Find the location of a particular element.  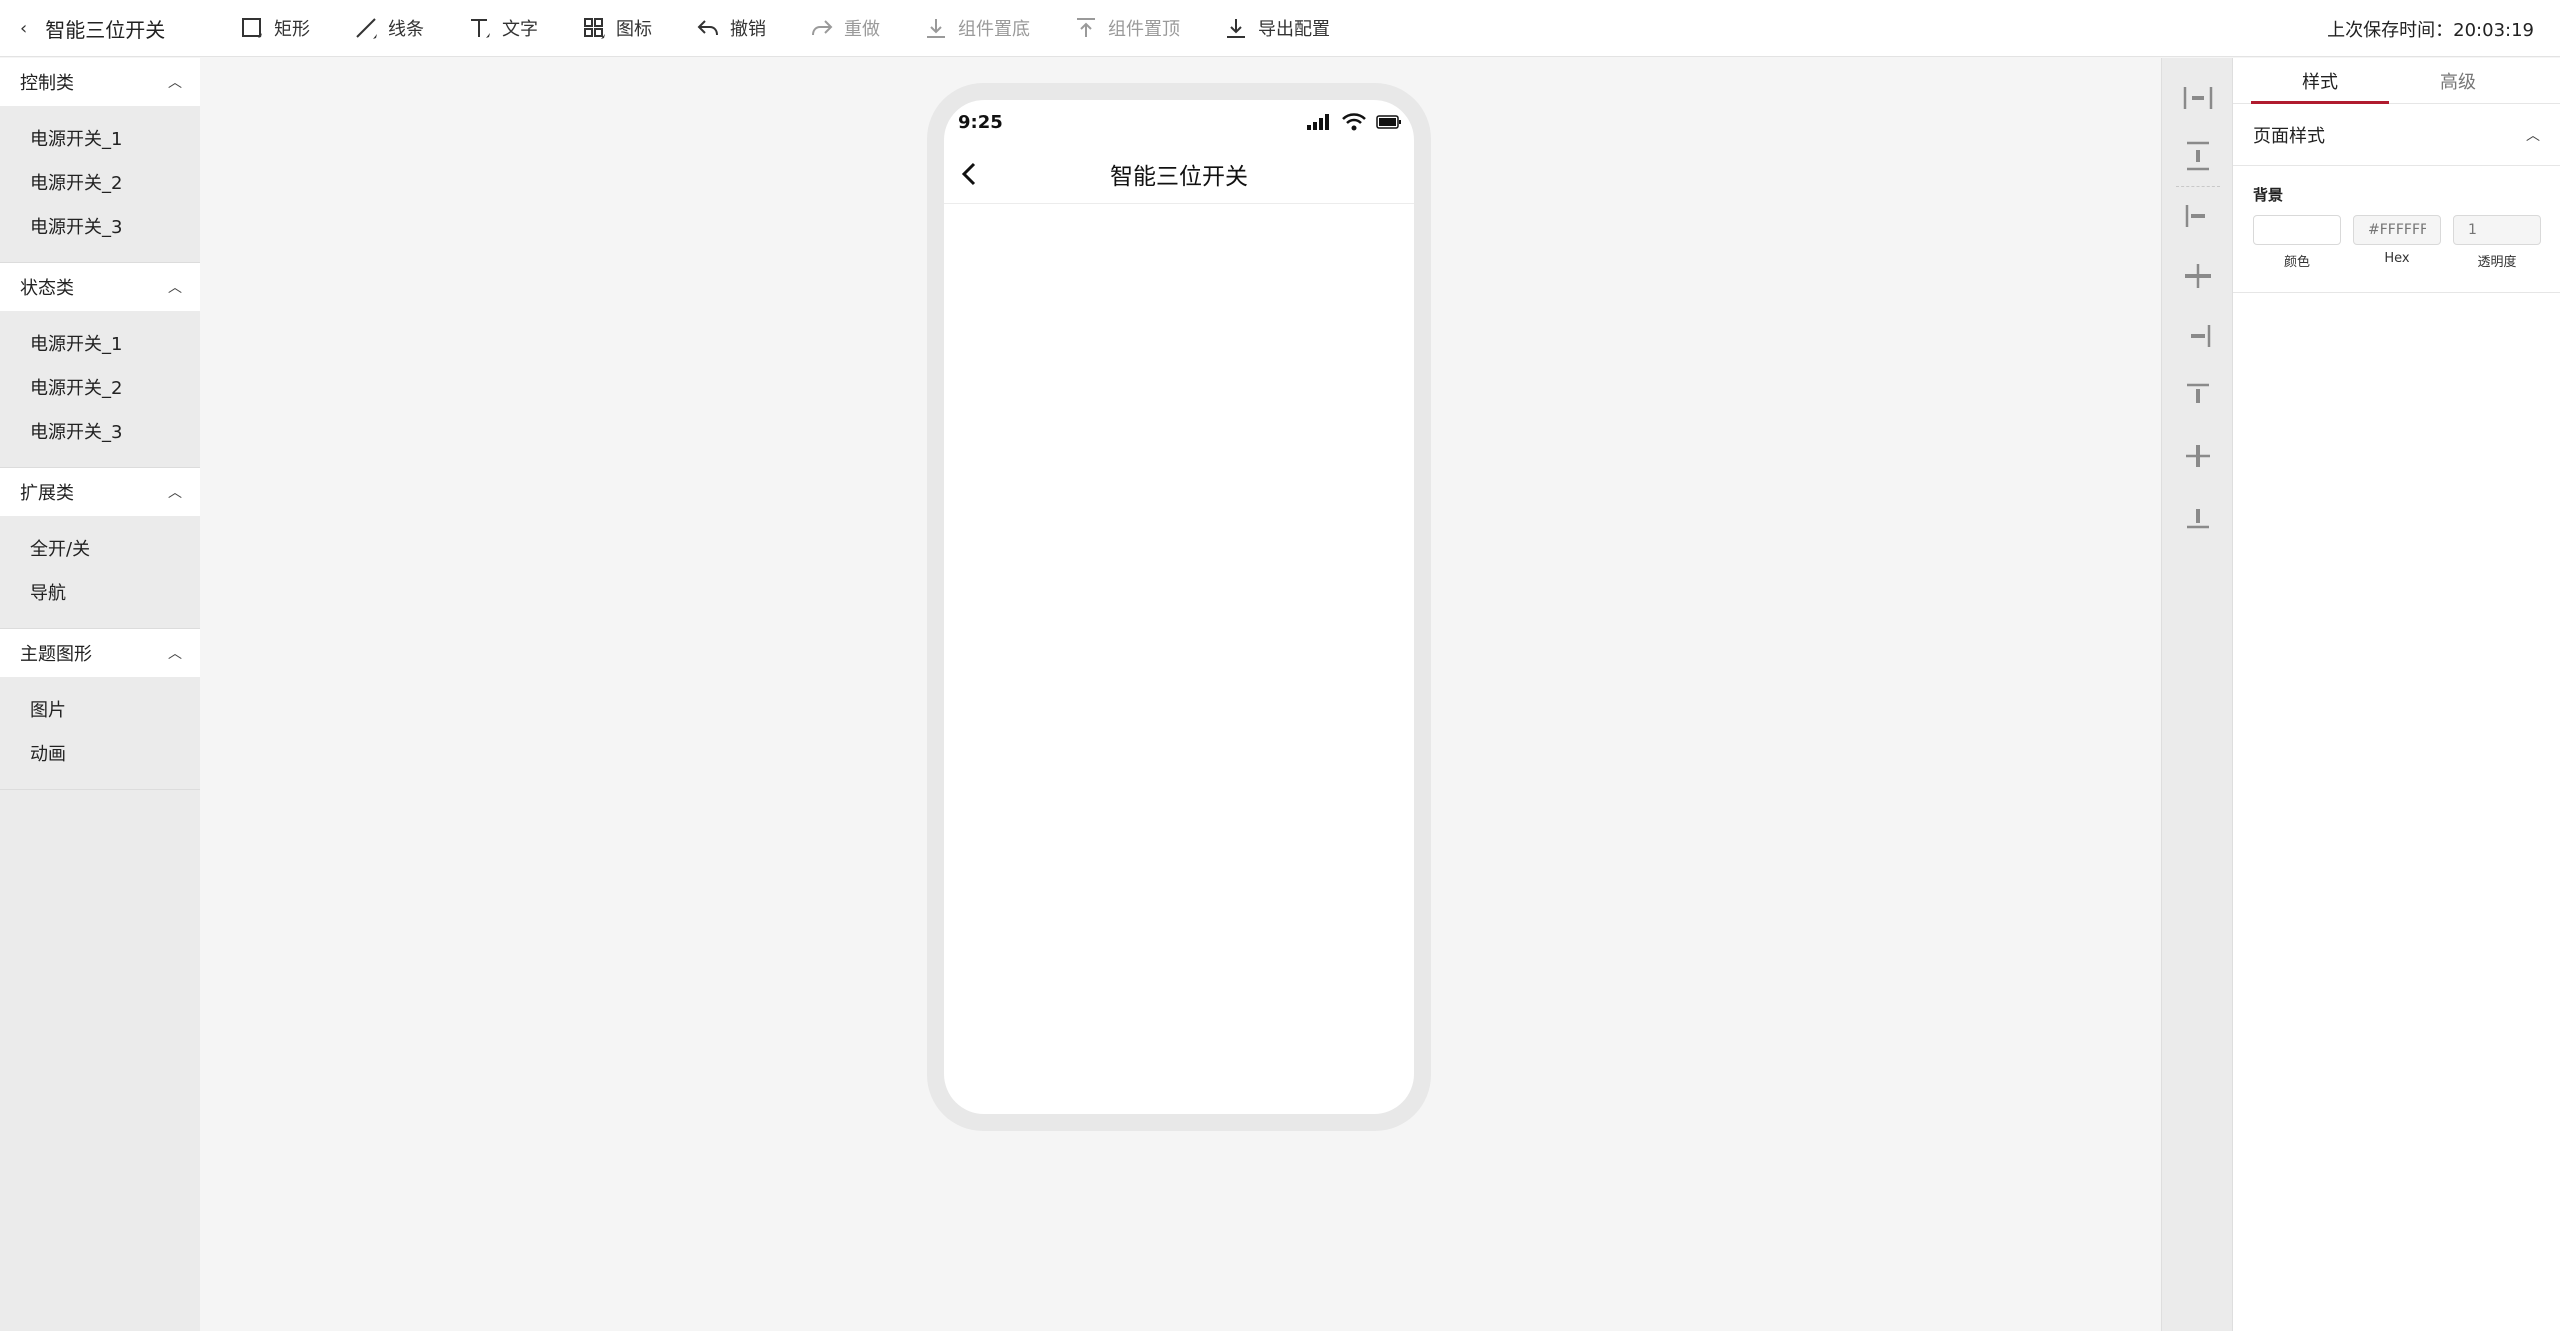

background-fields: 颜色 Hex 透明度 is located at coordinates (2397, 242).